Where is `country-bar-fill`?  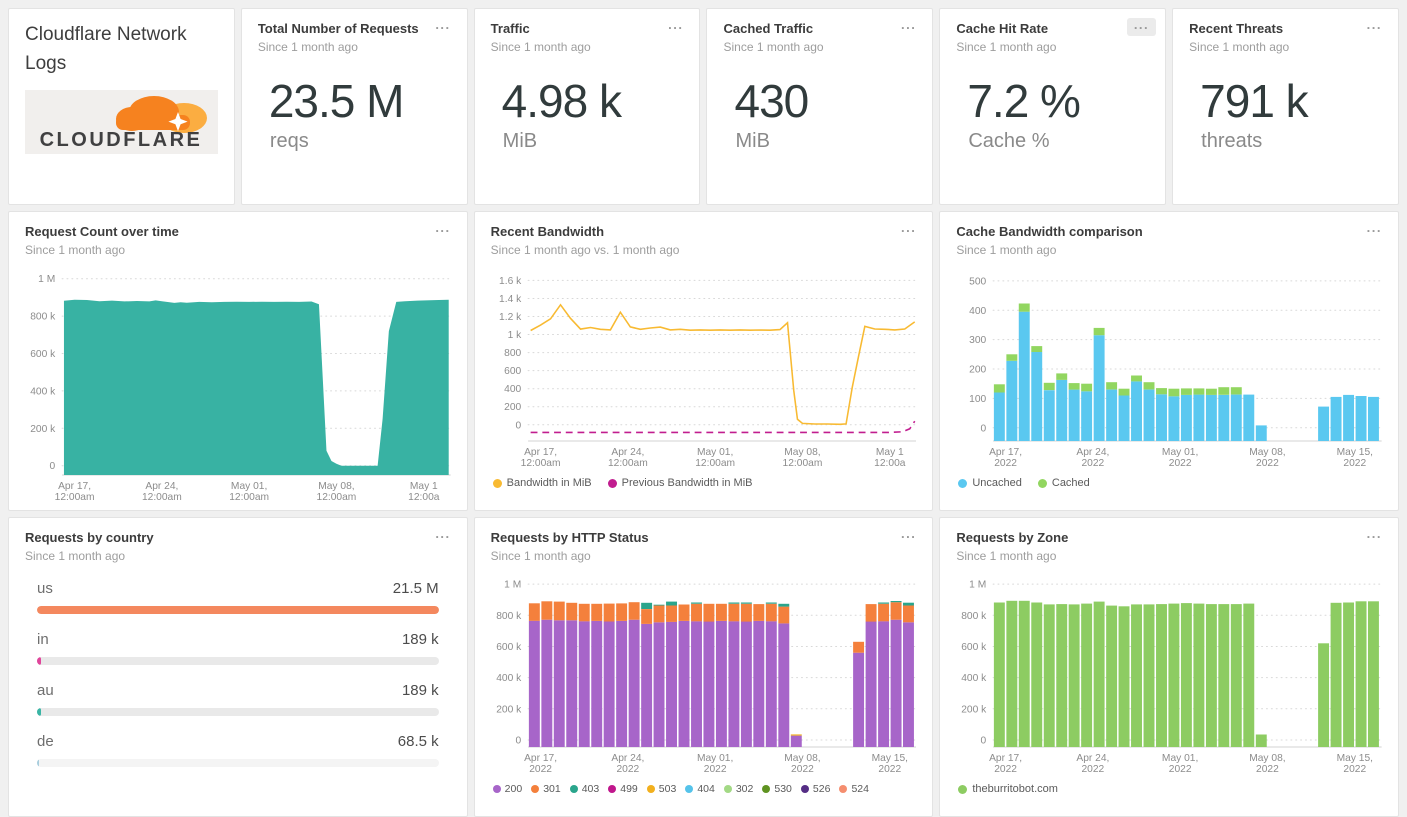
country-bar-fill is located at coordinates (238, 610).